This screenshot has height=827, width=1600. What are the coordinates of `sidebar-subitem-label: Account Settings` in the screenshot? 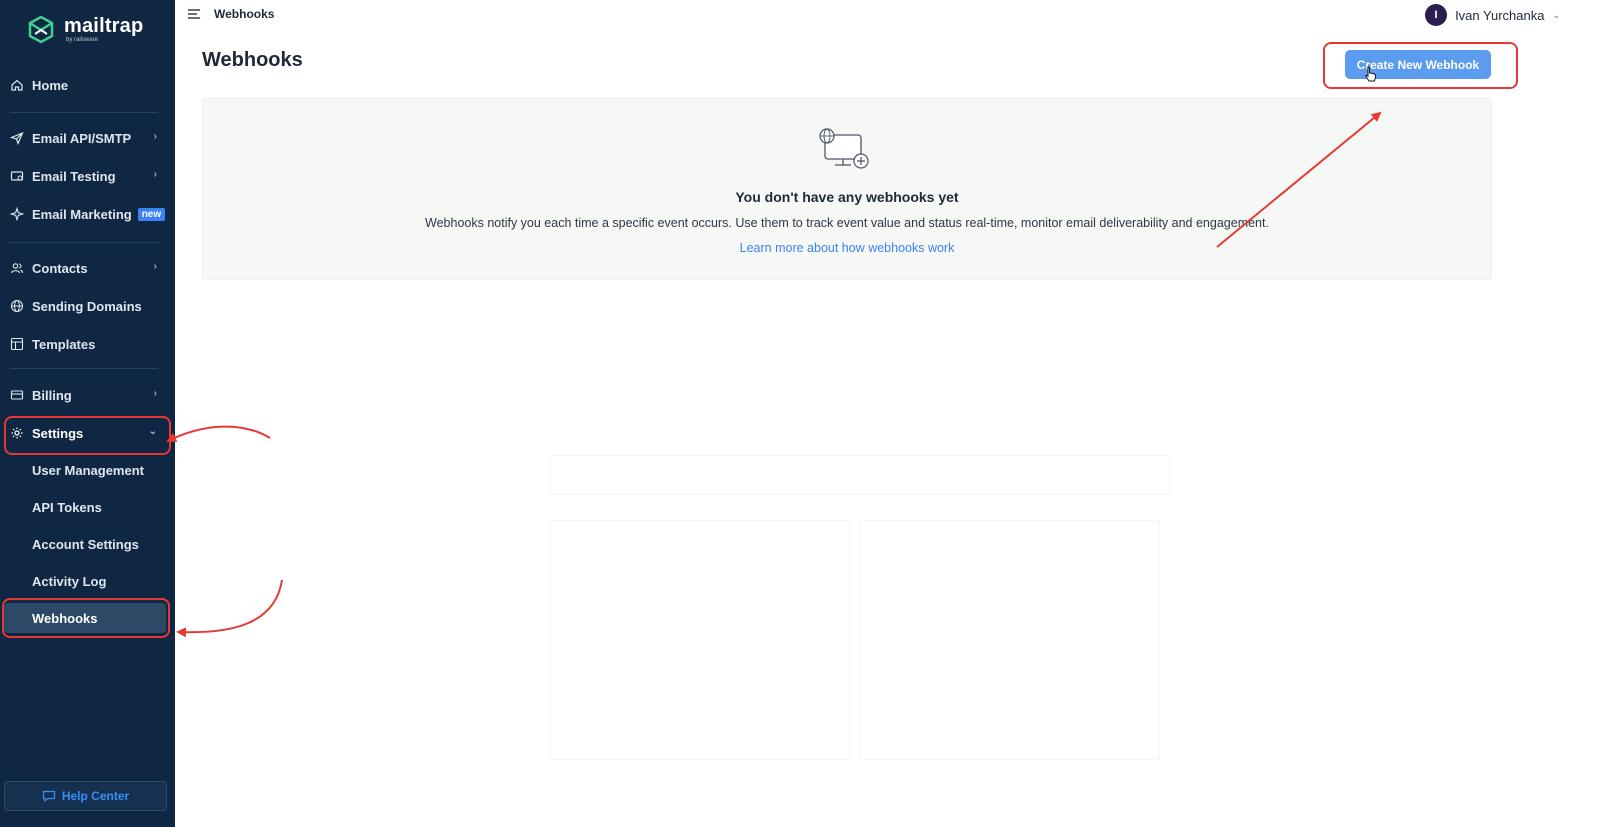 It's located at (85, 544).